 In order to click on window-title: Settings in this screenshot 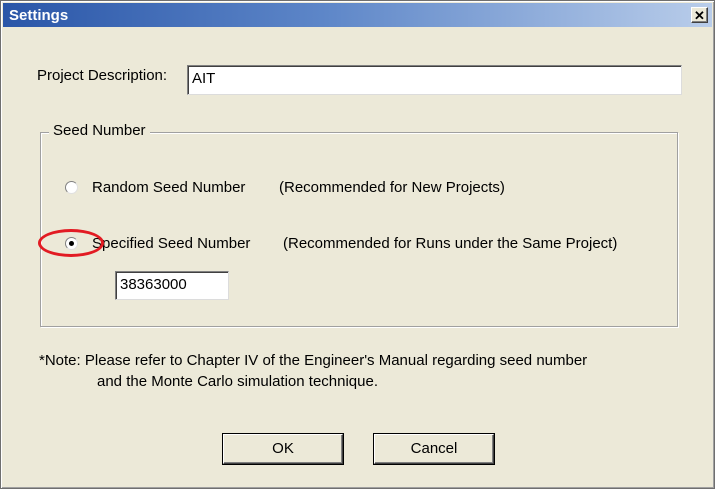, I will do `click(39, 15)`.